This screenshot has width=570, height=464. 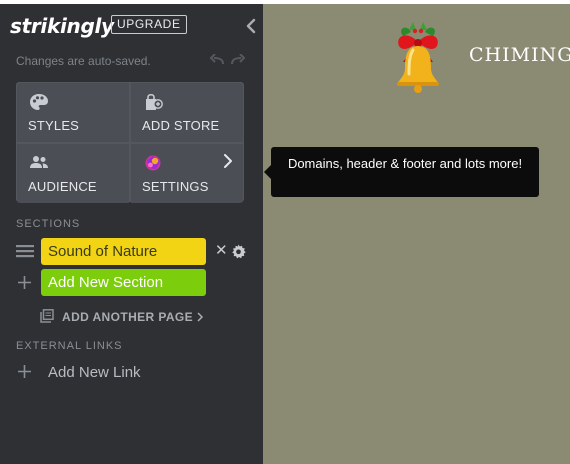 I want to click on chevron-right-small-icon, so click(x=200, y=317).